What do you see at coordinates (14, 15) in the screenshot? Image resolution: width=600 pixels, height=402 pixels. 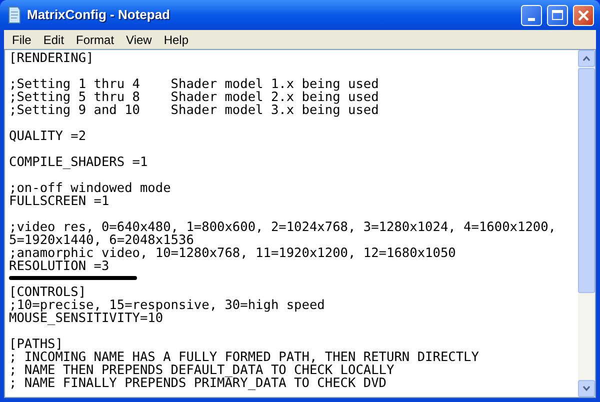 I see `notepad-icon` at bounding box center [14, 15].